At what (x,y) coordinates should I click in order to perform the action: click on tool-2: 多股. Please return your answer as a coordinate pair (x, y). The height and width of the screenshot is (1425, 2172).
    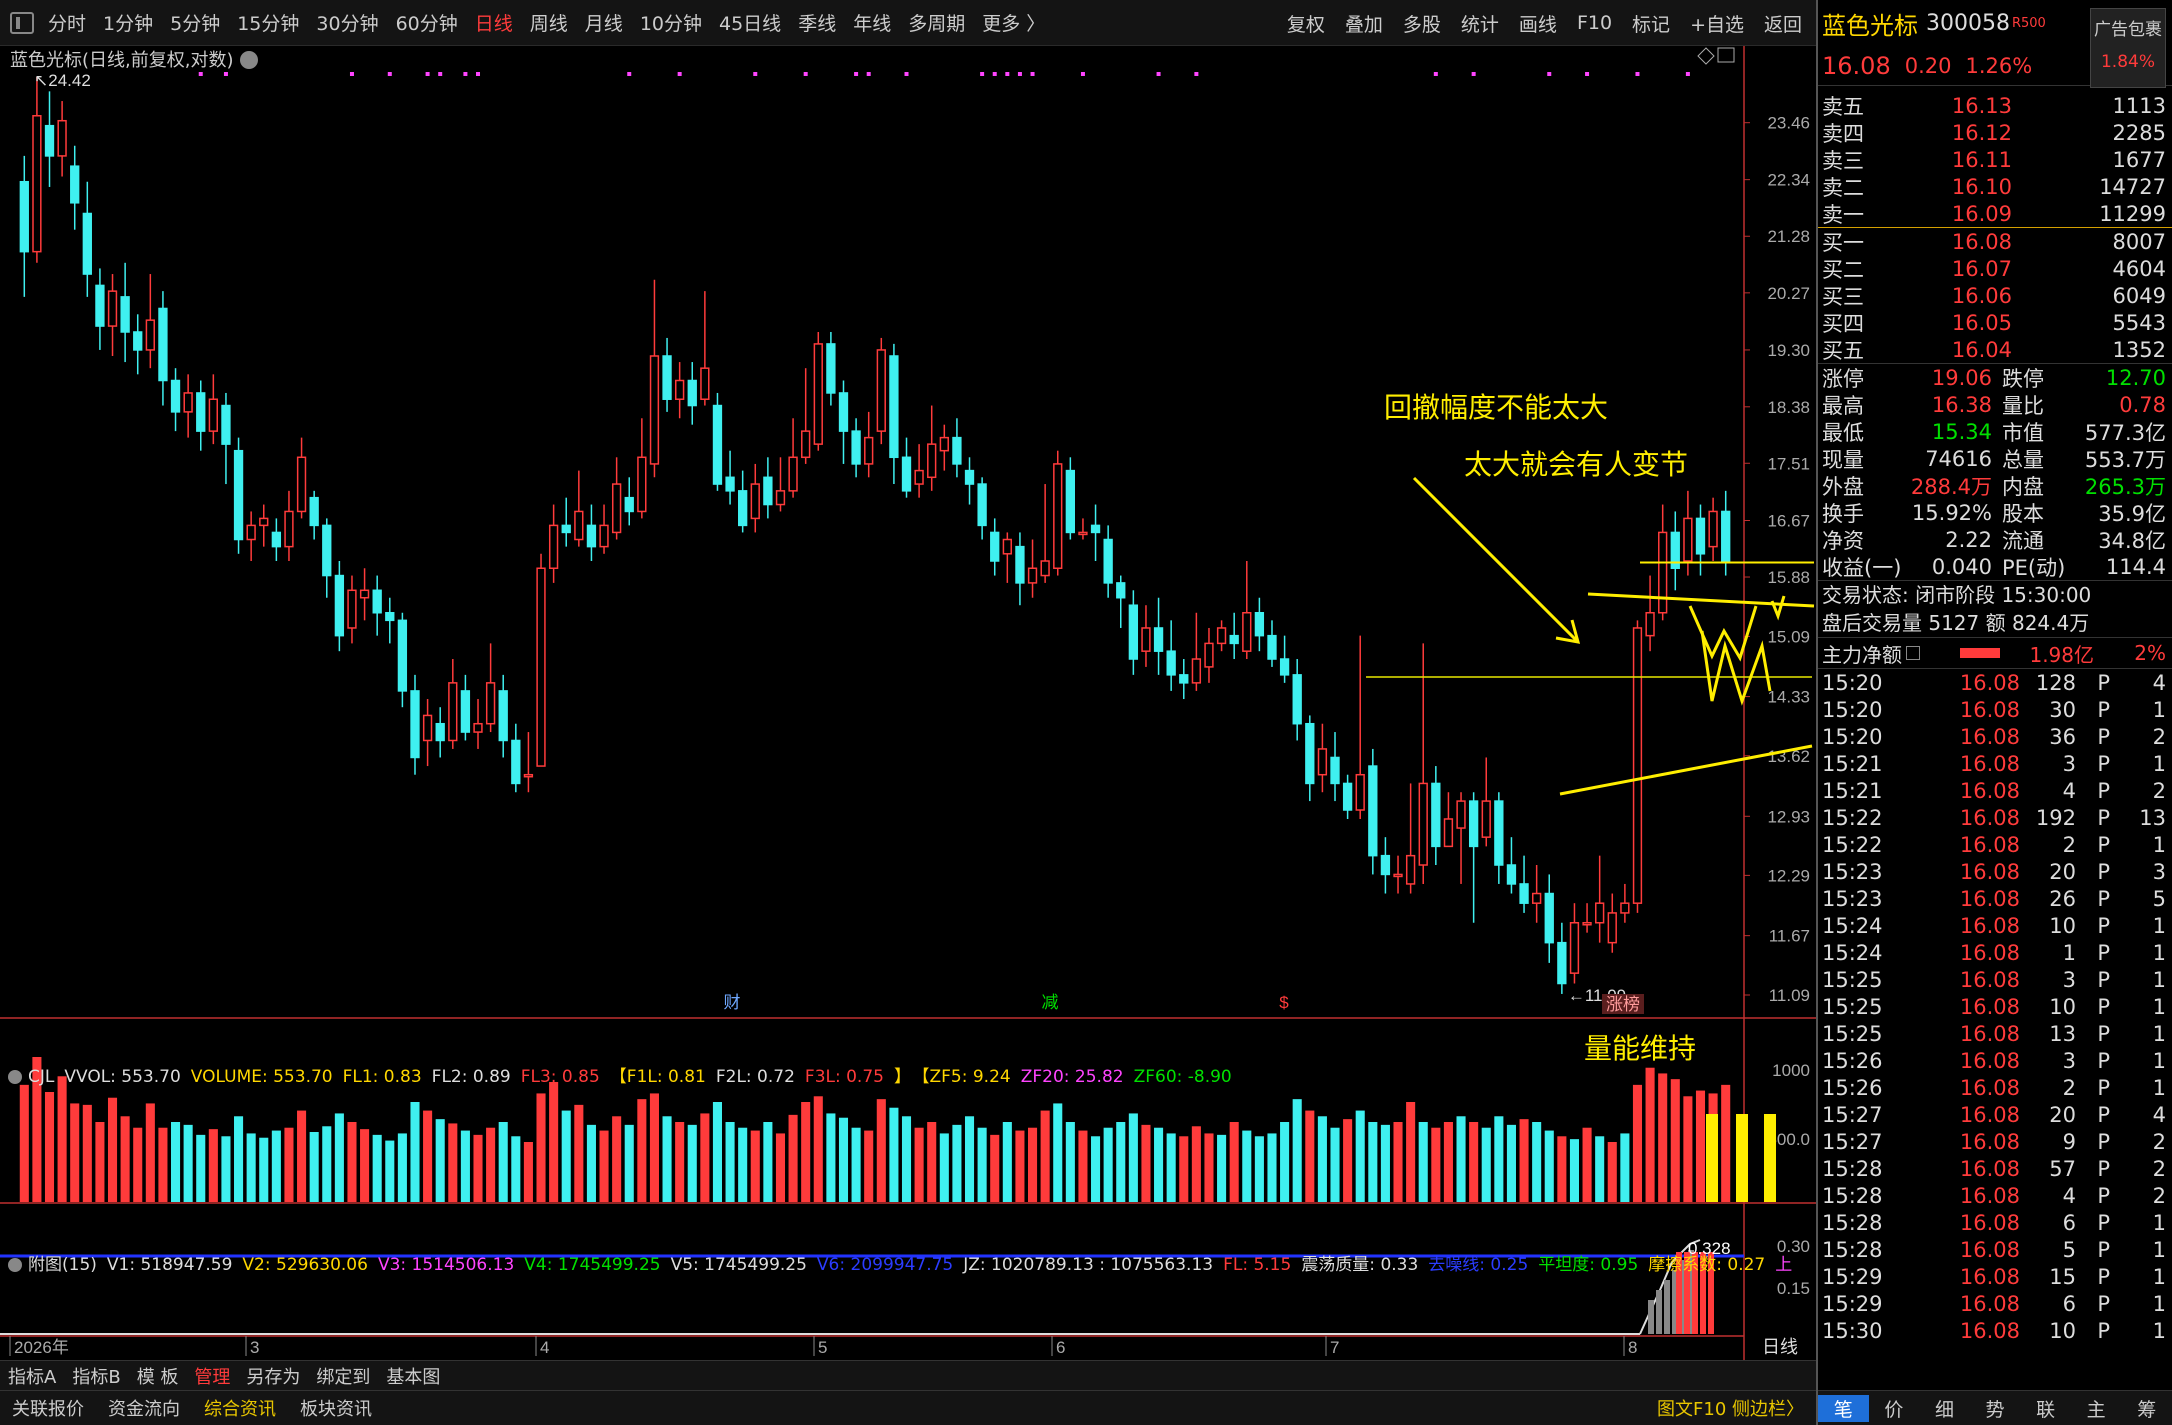
    Looking at the image, I should click on (1422, 23).